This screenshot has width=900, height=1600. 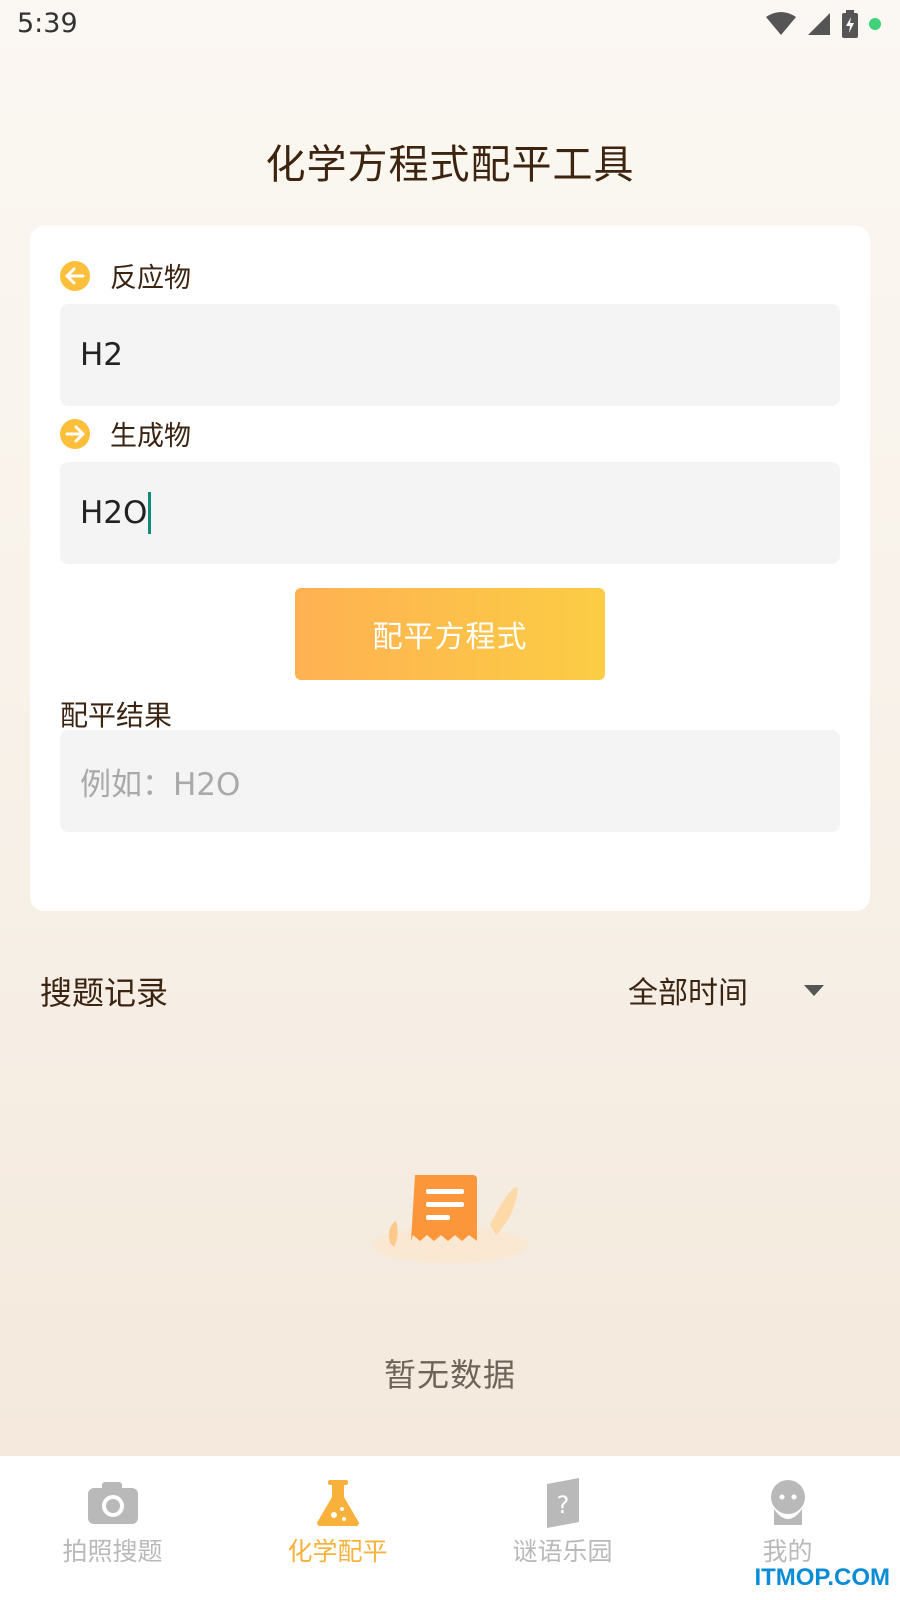 I want to click on nav-item-chem-balance: 化学配平, so click(x=337, y=1528).